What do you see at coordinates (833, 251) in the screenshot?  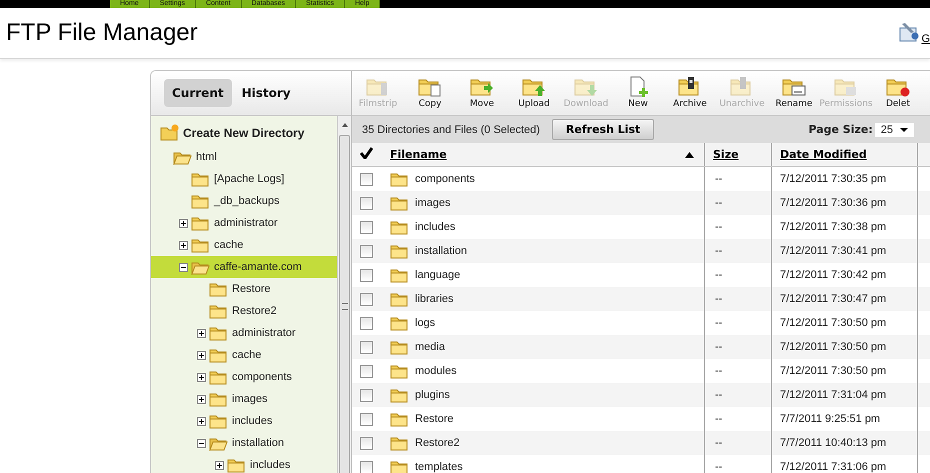 I see `date-modified: 7/12/2011 7:30:41 pm` at bounding box center [833, 251].